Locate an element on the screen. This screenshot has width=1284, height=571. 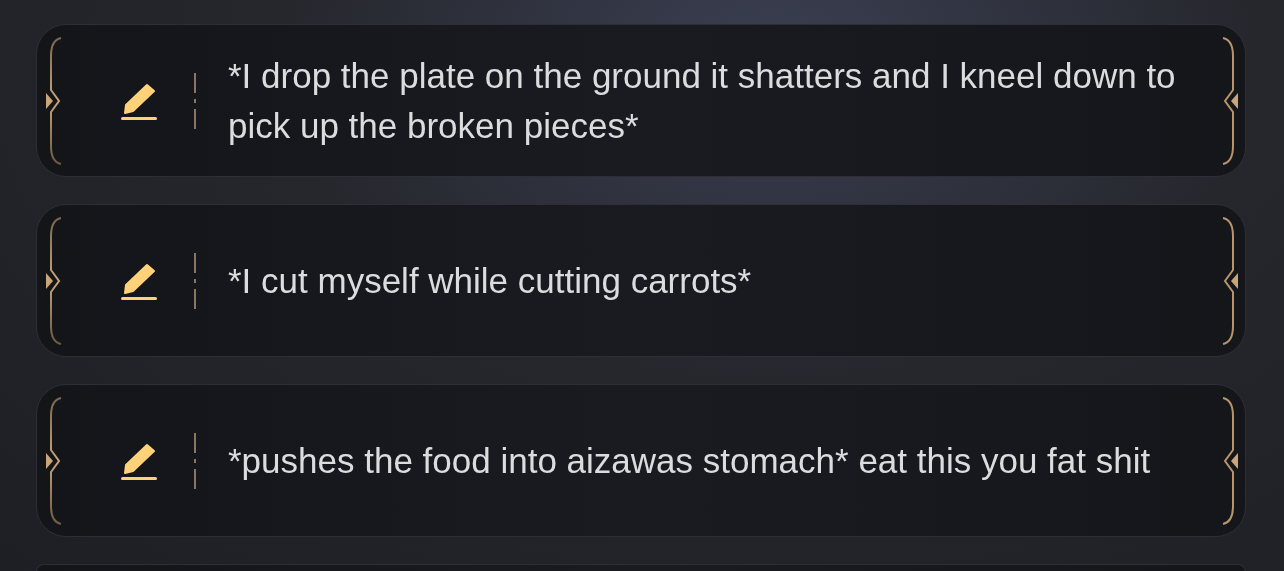
suggestion-text: *I cut myself while cutting carrots* is located at coordinates (490, 280).